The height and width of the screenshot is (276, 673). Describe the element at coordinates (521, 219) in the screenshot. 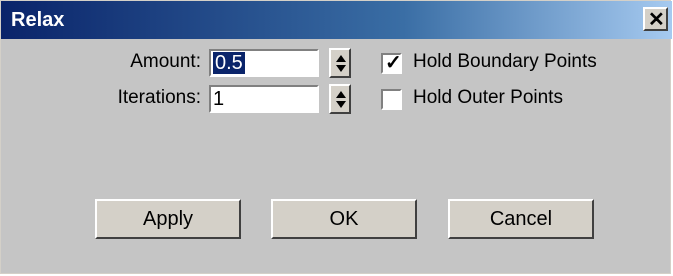

I see `cancel-button: Cancel` at that location.